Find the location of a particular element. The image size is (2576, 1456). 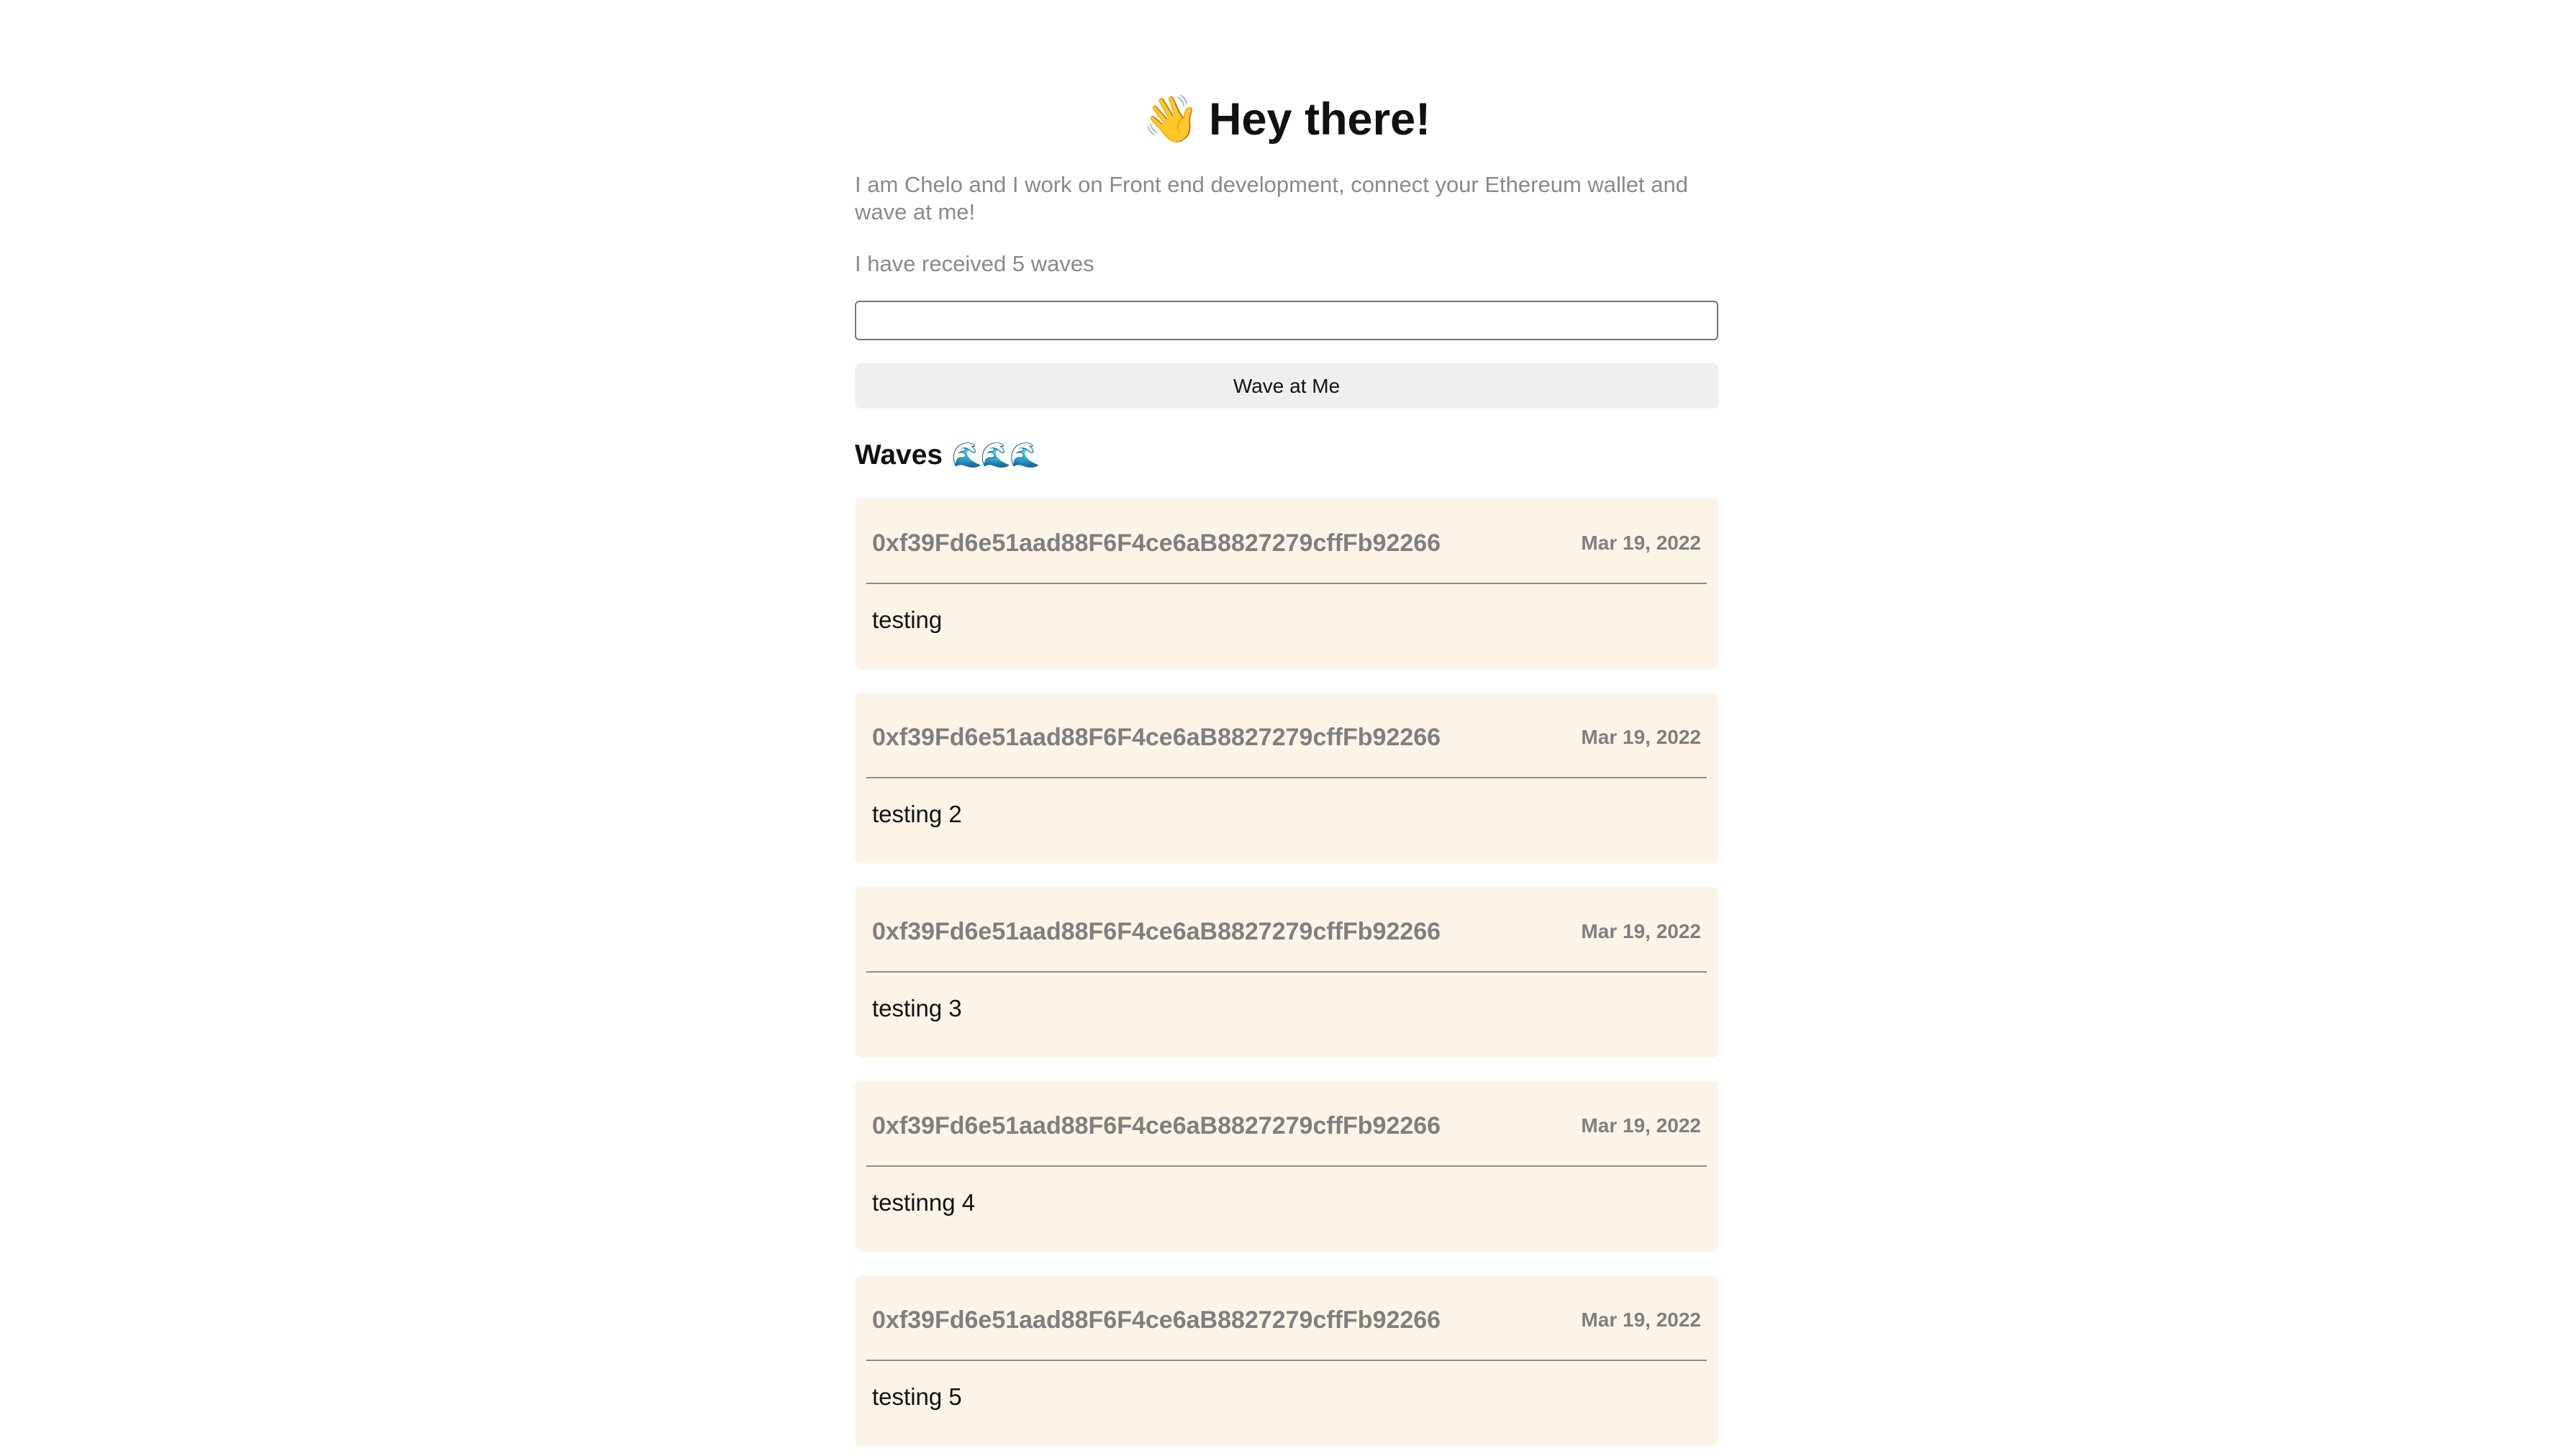

wave-message: testinng 4 is located at coordinates (924, 1202).